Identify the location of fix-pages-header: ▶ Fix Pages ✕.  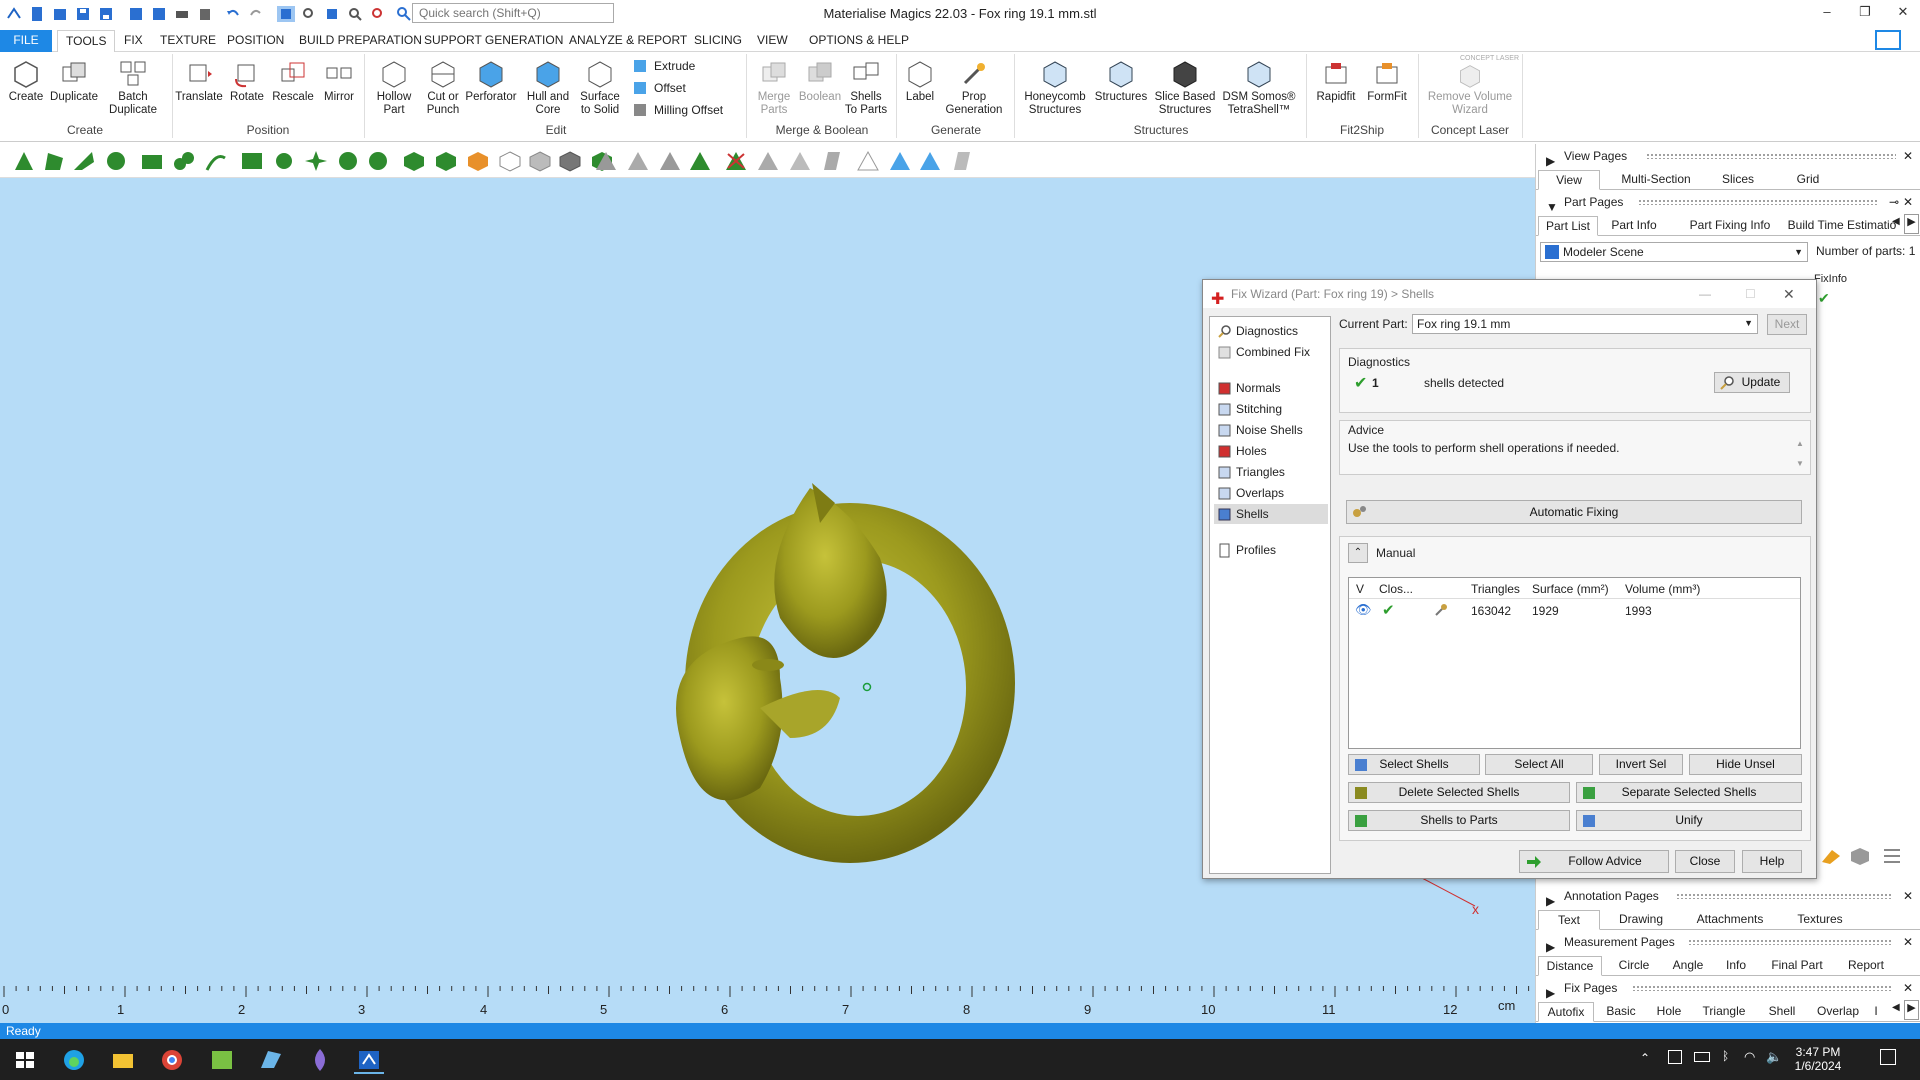
(1728, 989).